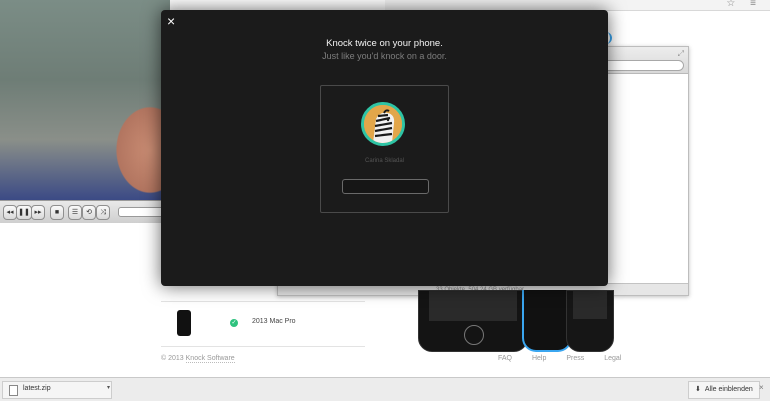  I want to click on pause-button: ❚❚, so click(24, 212).